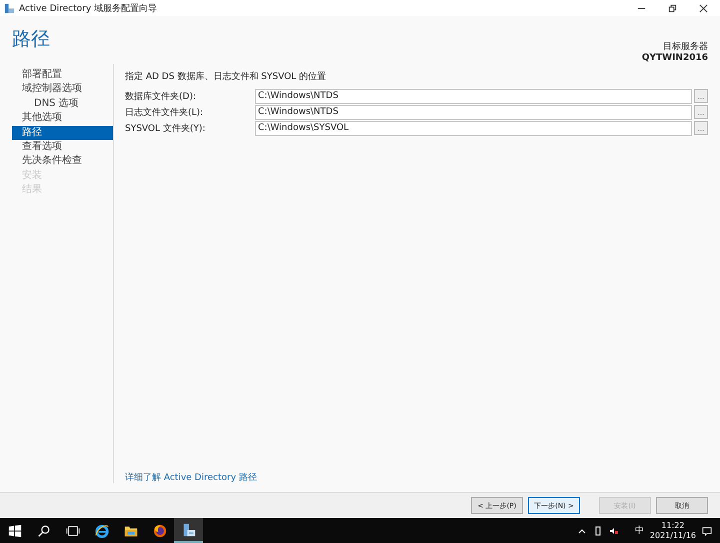 The image size is (720, 543). I want to click on sidebar-item: 路径, so click(62, 133).